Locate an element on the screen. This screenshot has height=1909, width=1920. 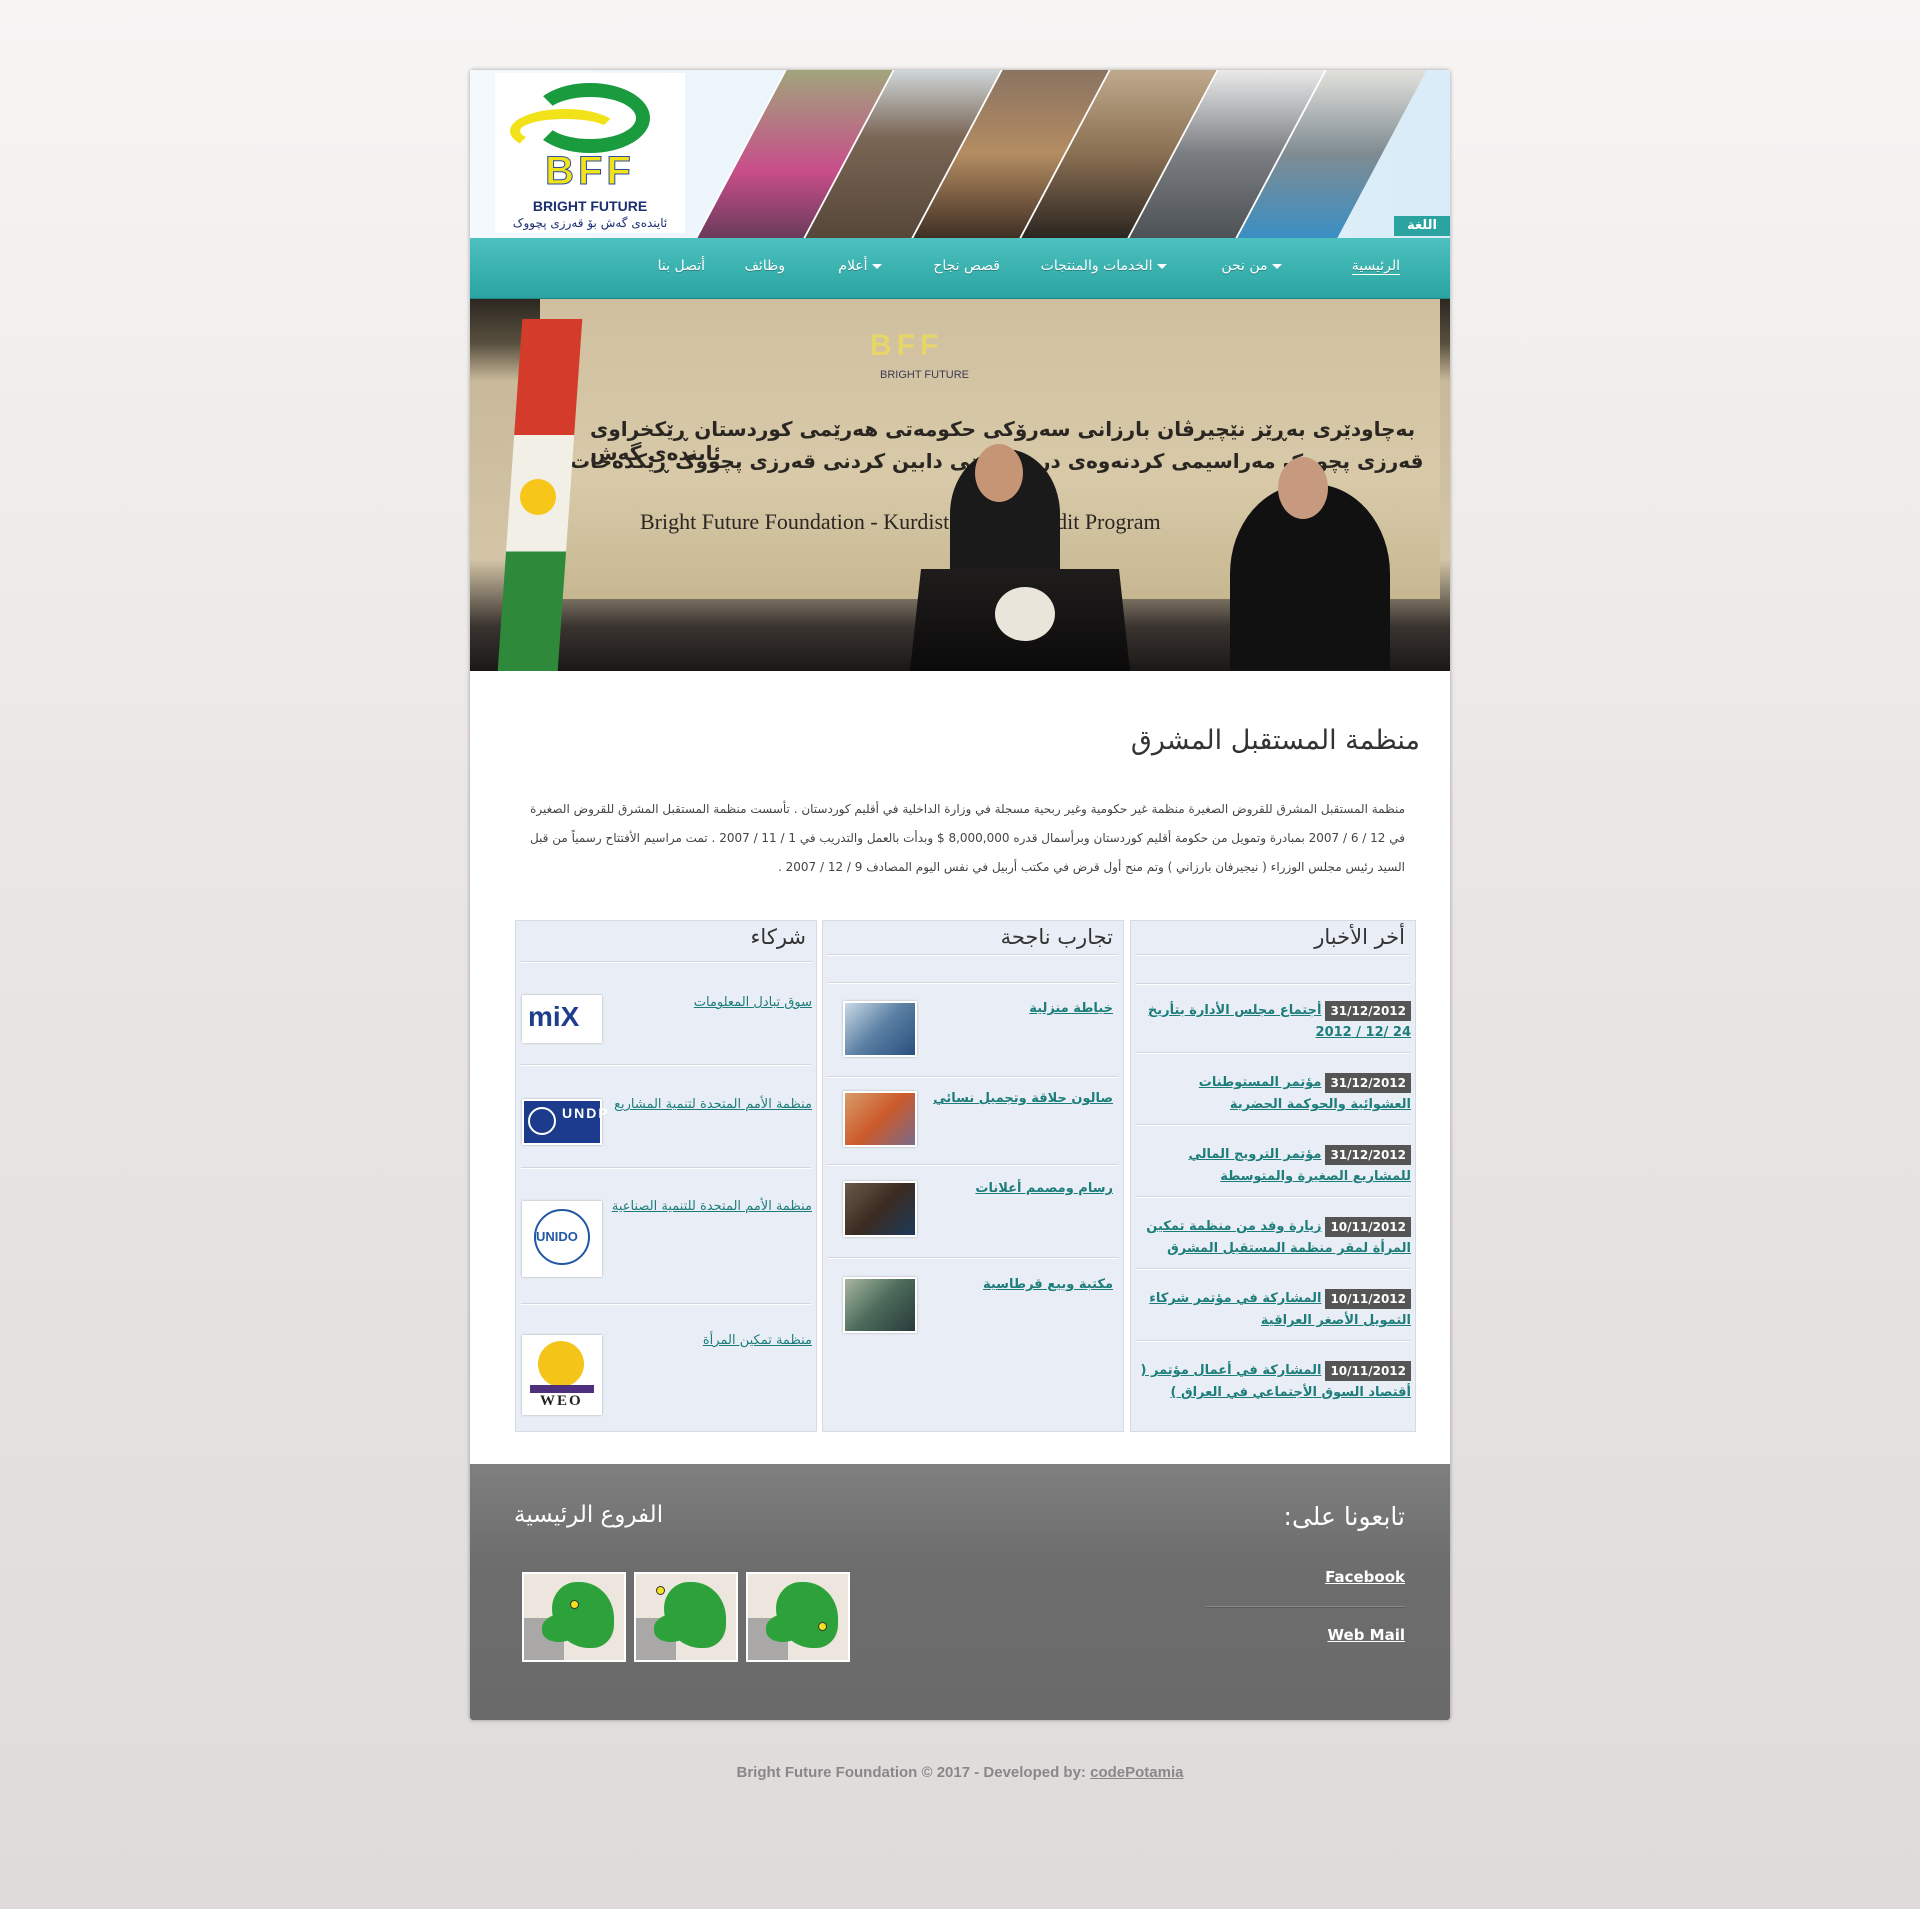
stories-box-title: تجارب ناجحة is located at coordinates (1056, 937).